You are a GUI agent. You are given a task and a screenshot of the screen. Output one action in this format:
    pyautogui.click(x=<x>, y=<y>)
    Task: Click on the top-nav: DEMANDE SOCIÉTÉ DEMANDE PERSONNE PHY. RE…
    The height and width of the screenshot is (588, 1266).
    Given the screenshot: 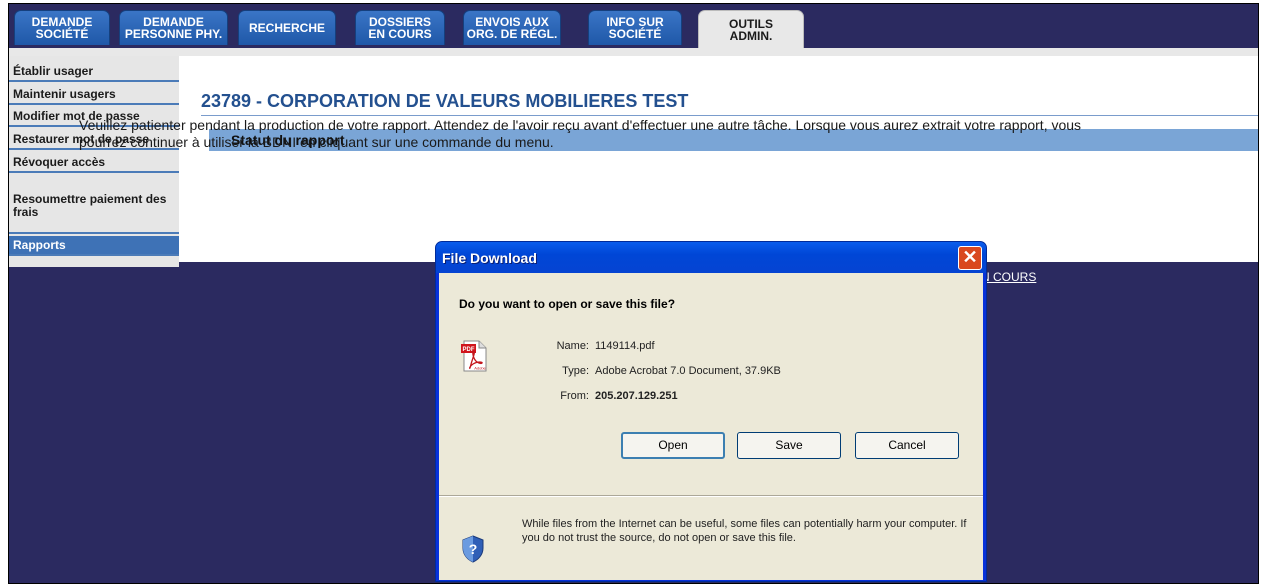 What is the action you would take?
    pyautogui.click(x=633, y=26)
    